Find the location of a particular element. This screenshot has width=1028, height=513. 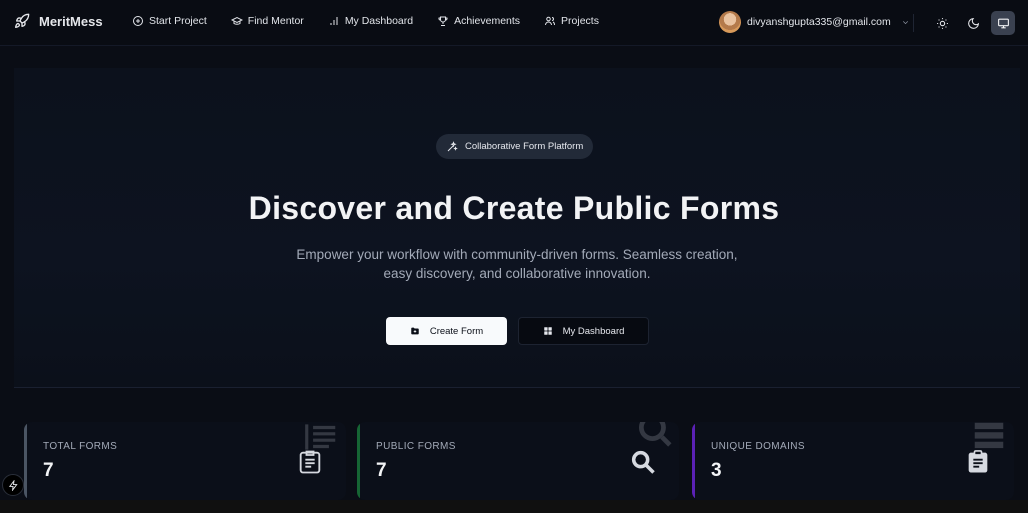

layout-grid-icon is located at coordinates (547, 331).